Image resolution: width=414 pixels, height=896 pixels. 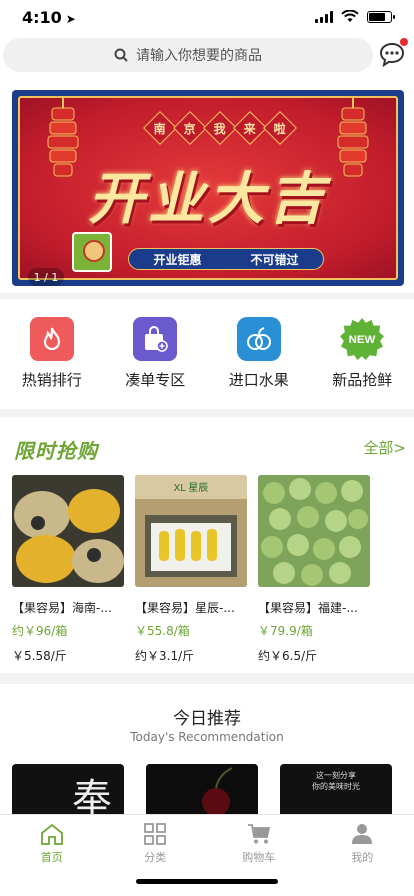 I want to click on battery-icon, so click(x=381, y=16).